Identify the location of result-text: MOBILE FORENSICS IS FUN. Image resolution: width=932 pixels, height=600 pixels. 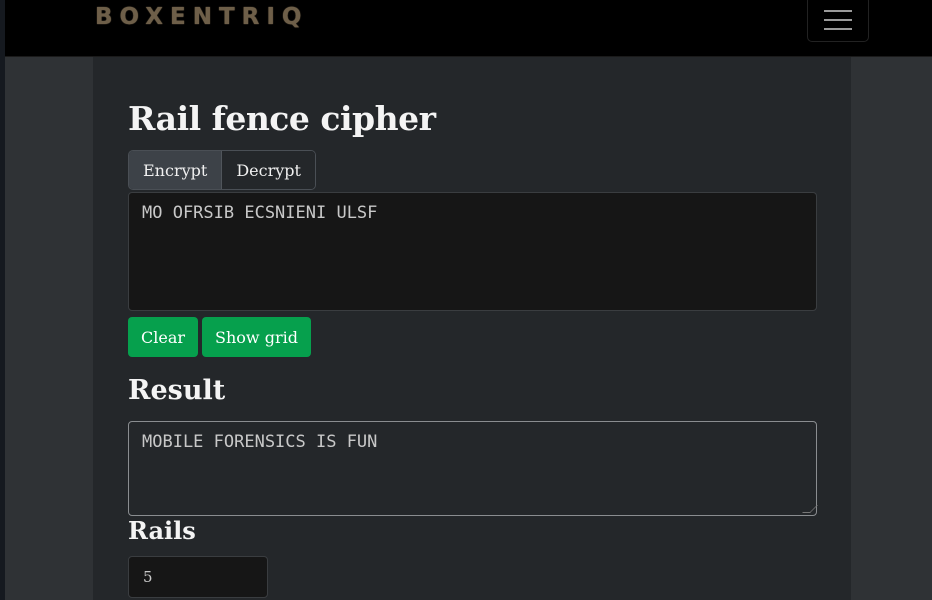
(260, 442).